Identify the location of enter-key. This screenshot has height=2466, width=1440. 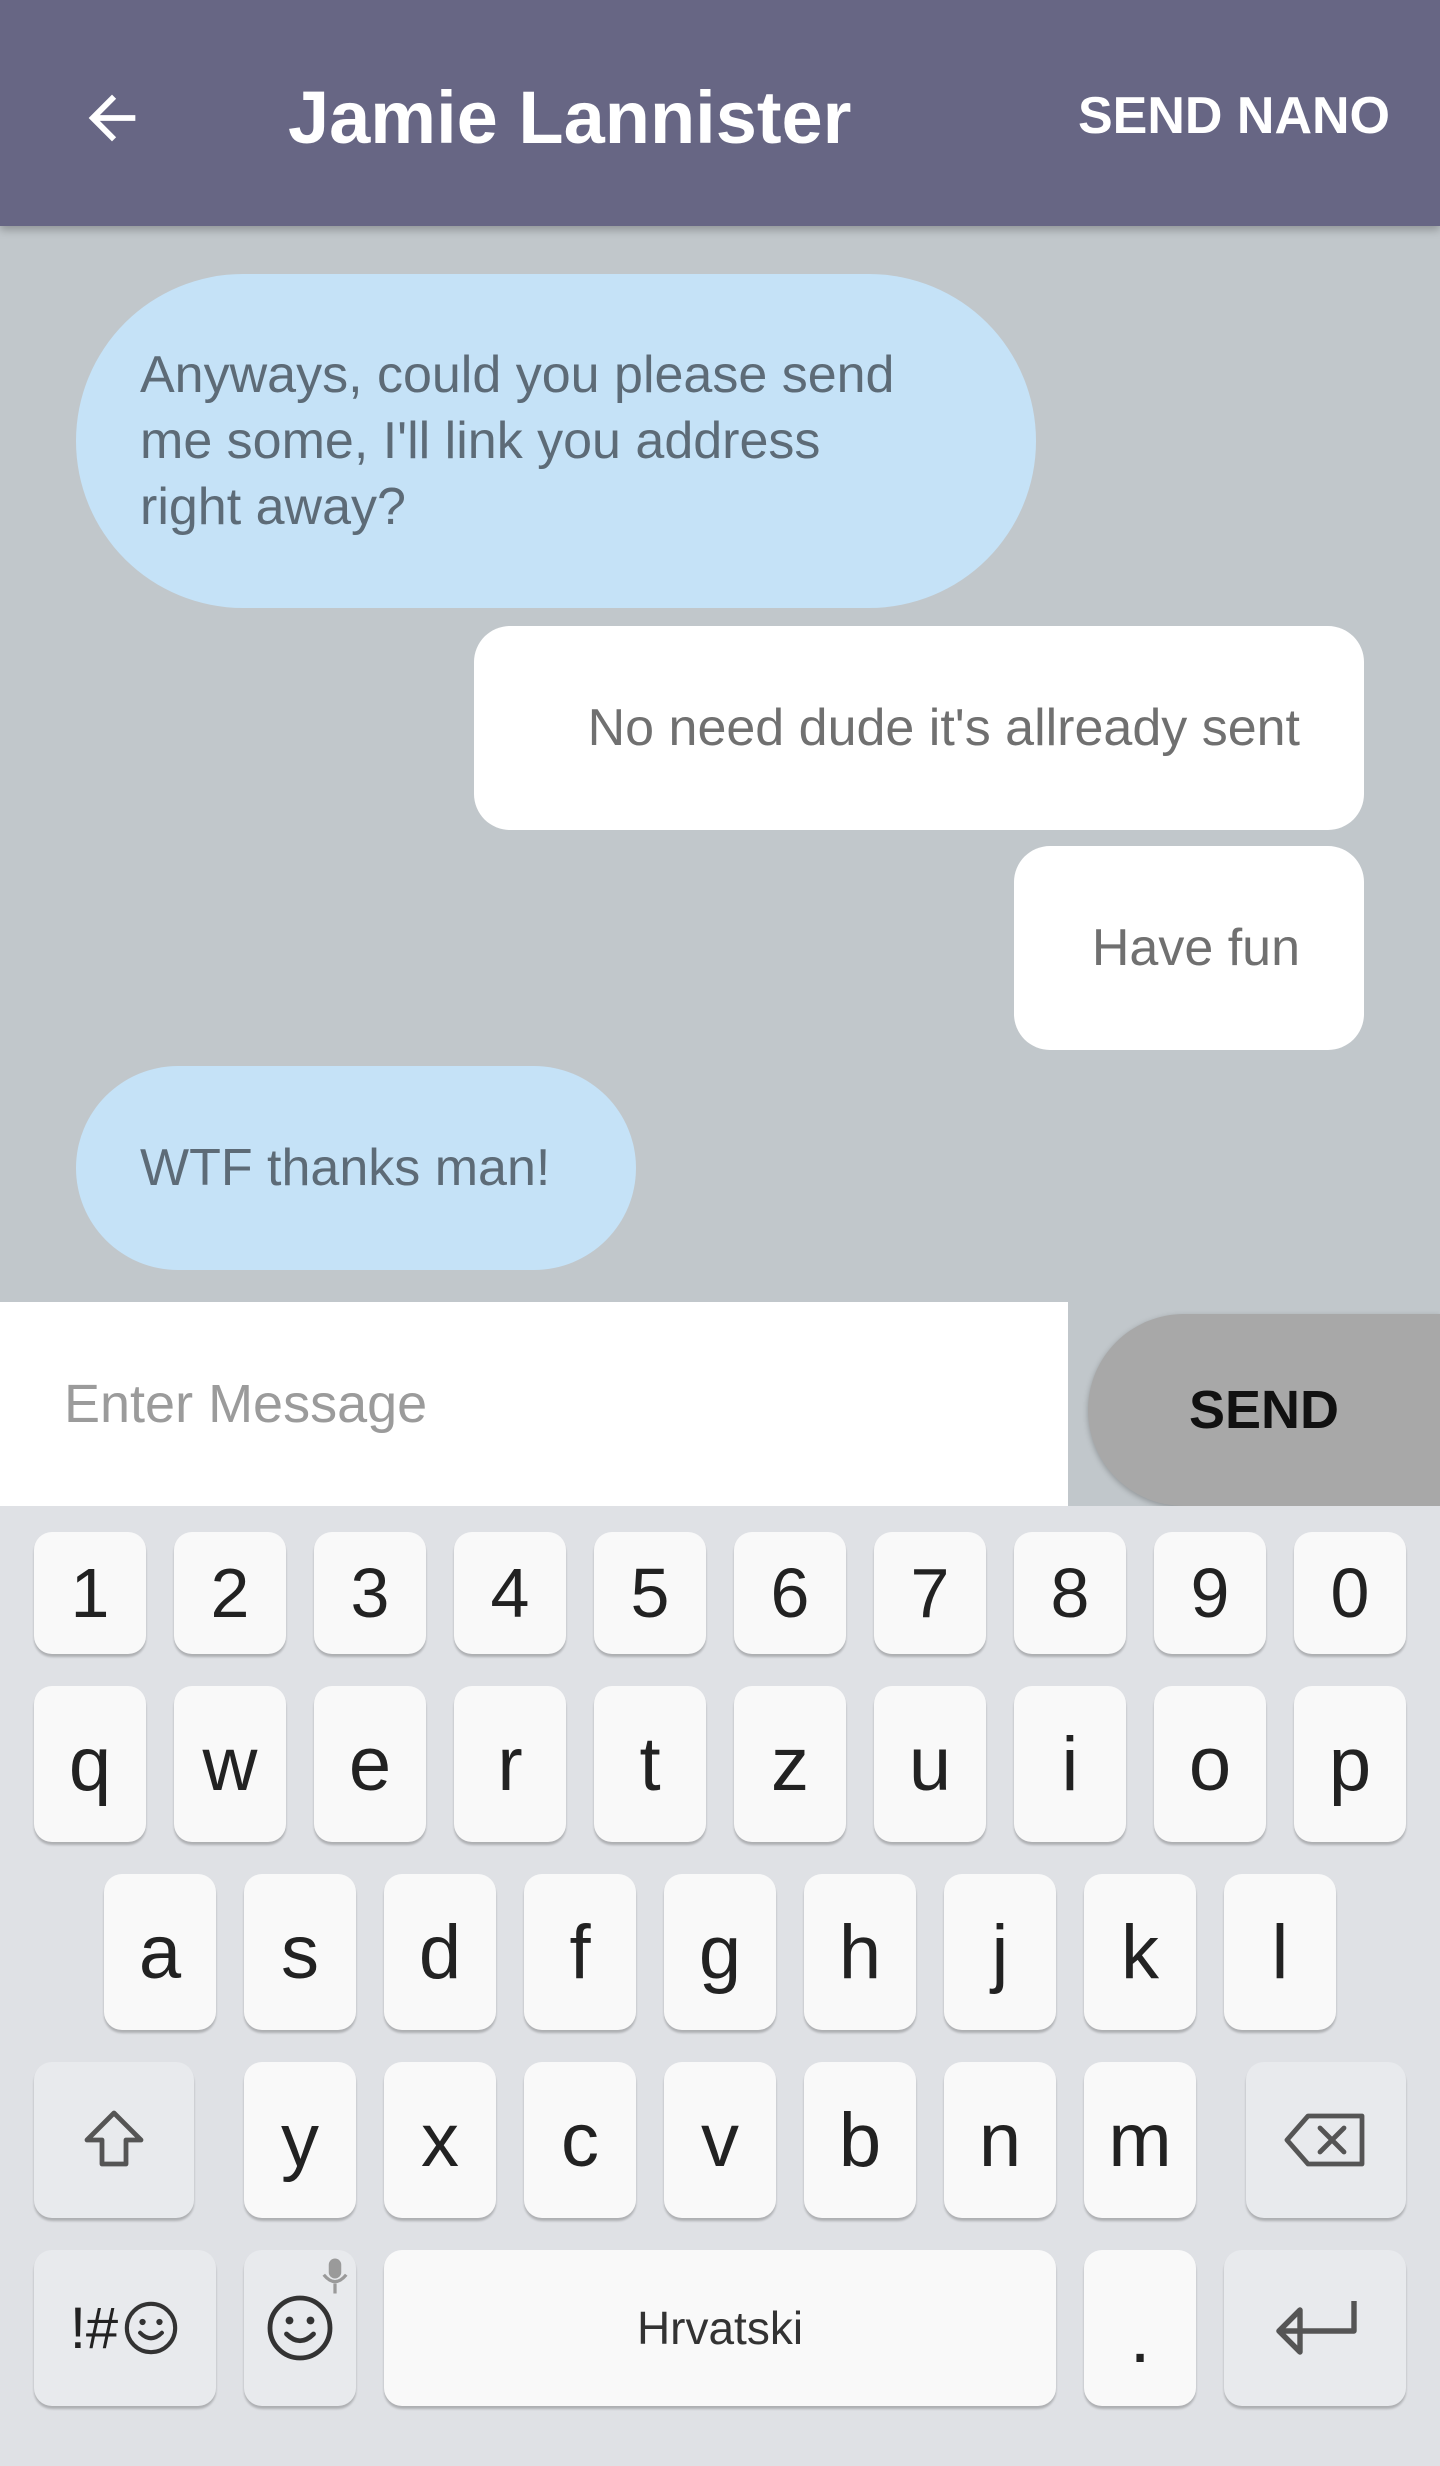
(1315, 2328).